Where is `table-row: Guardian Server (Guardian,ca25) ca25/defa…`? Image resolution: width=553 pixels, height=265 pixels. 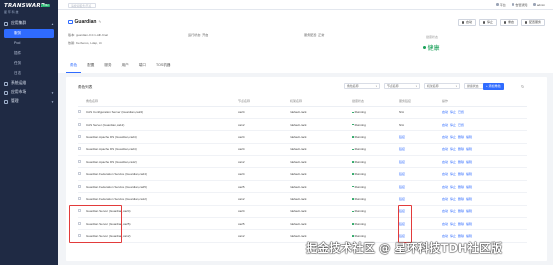
table-row: Guardian Server (Guardian,ca25) ca25/defa… is located at coordinates (302, 224).